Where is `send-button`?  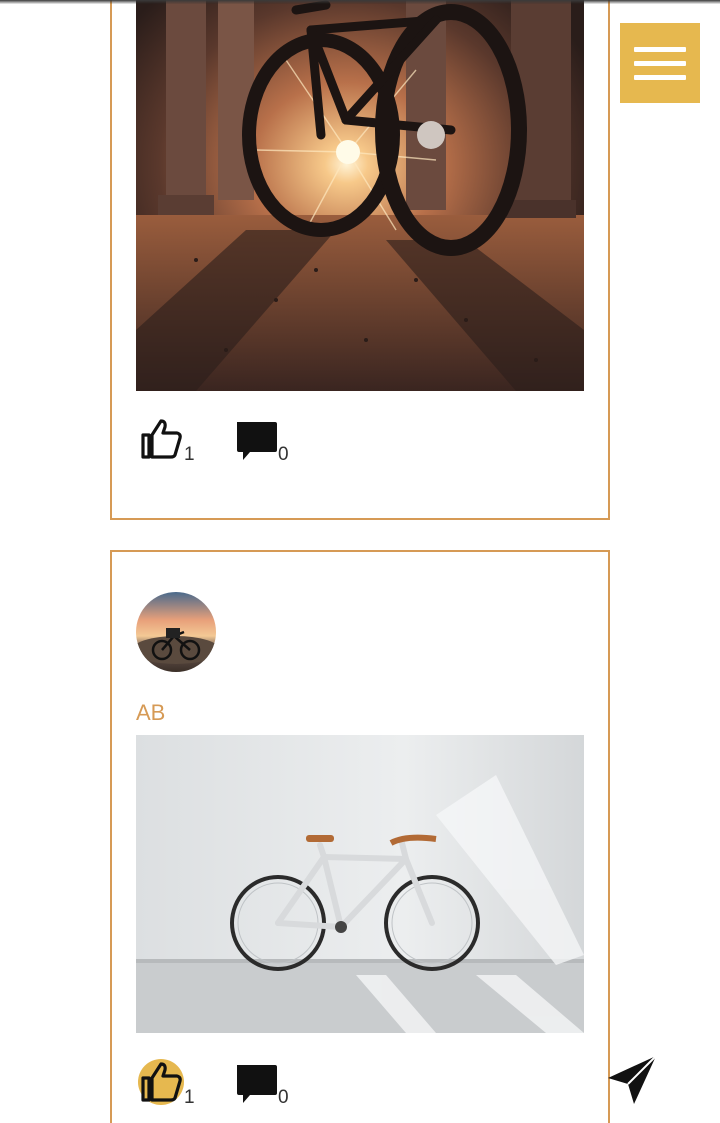
send-button is located at coordinates (632, 1080).